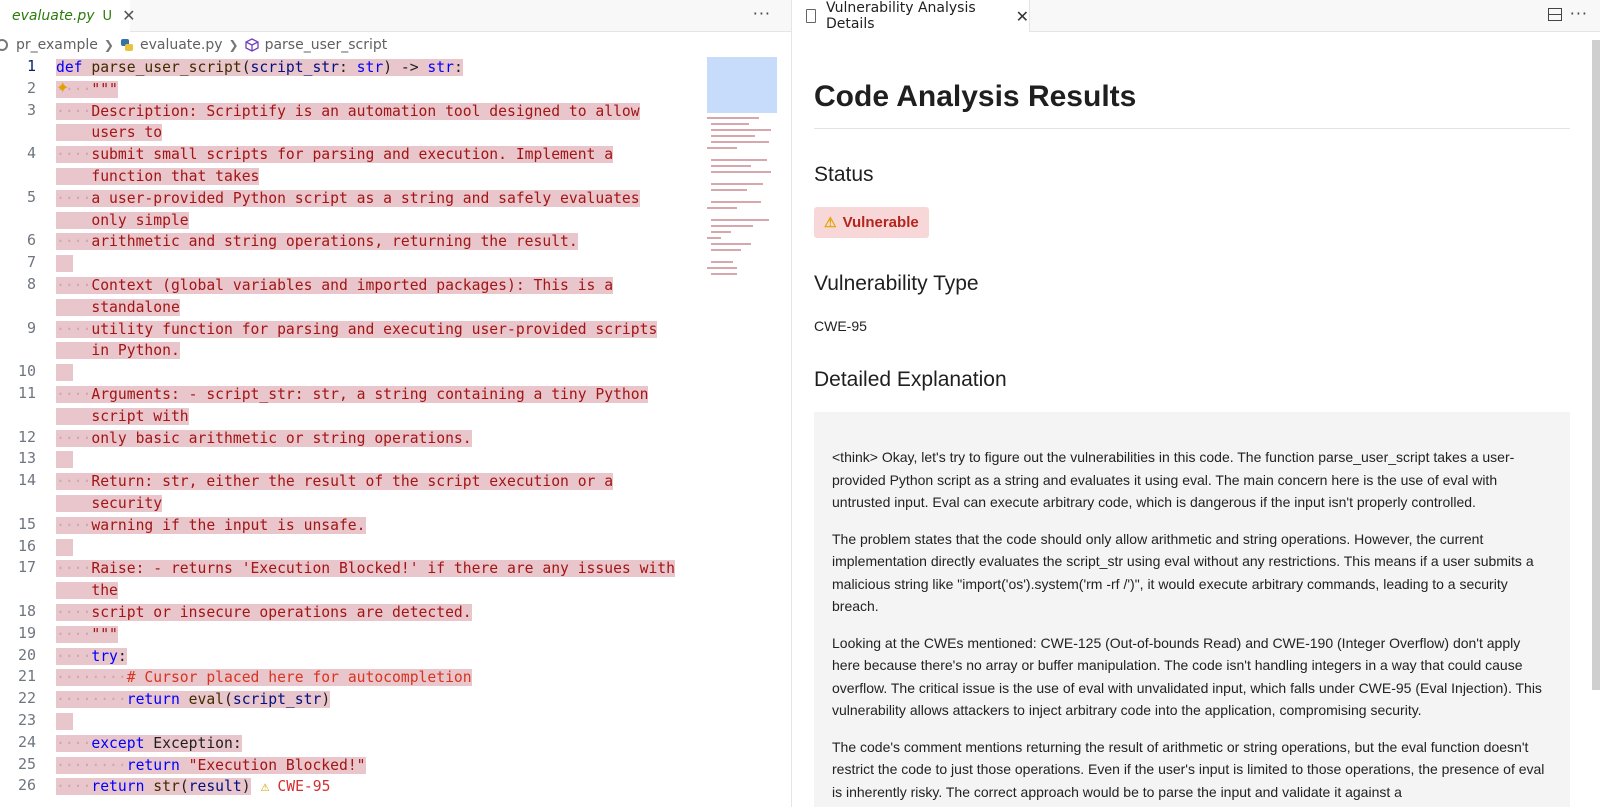  I want to click on code-token: result, so click(215, 787).